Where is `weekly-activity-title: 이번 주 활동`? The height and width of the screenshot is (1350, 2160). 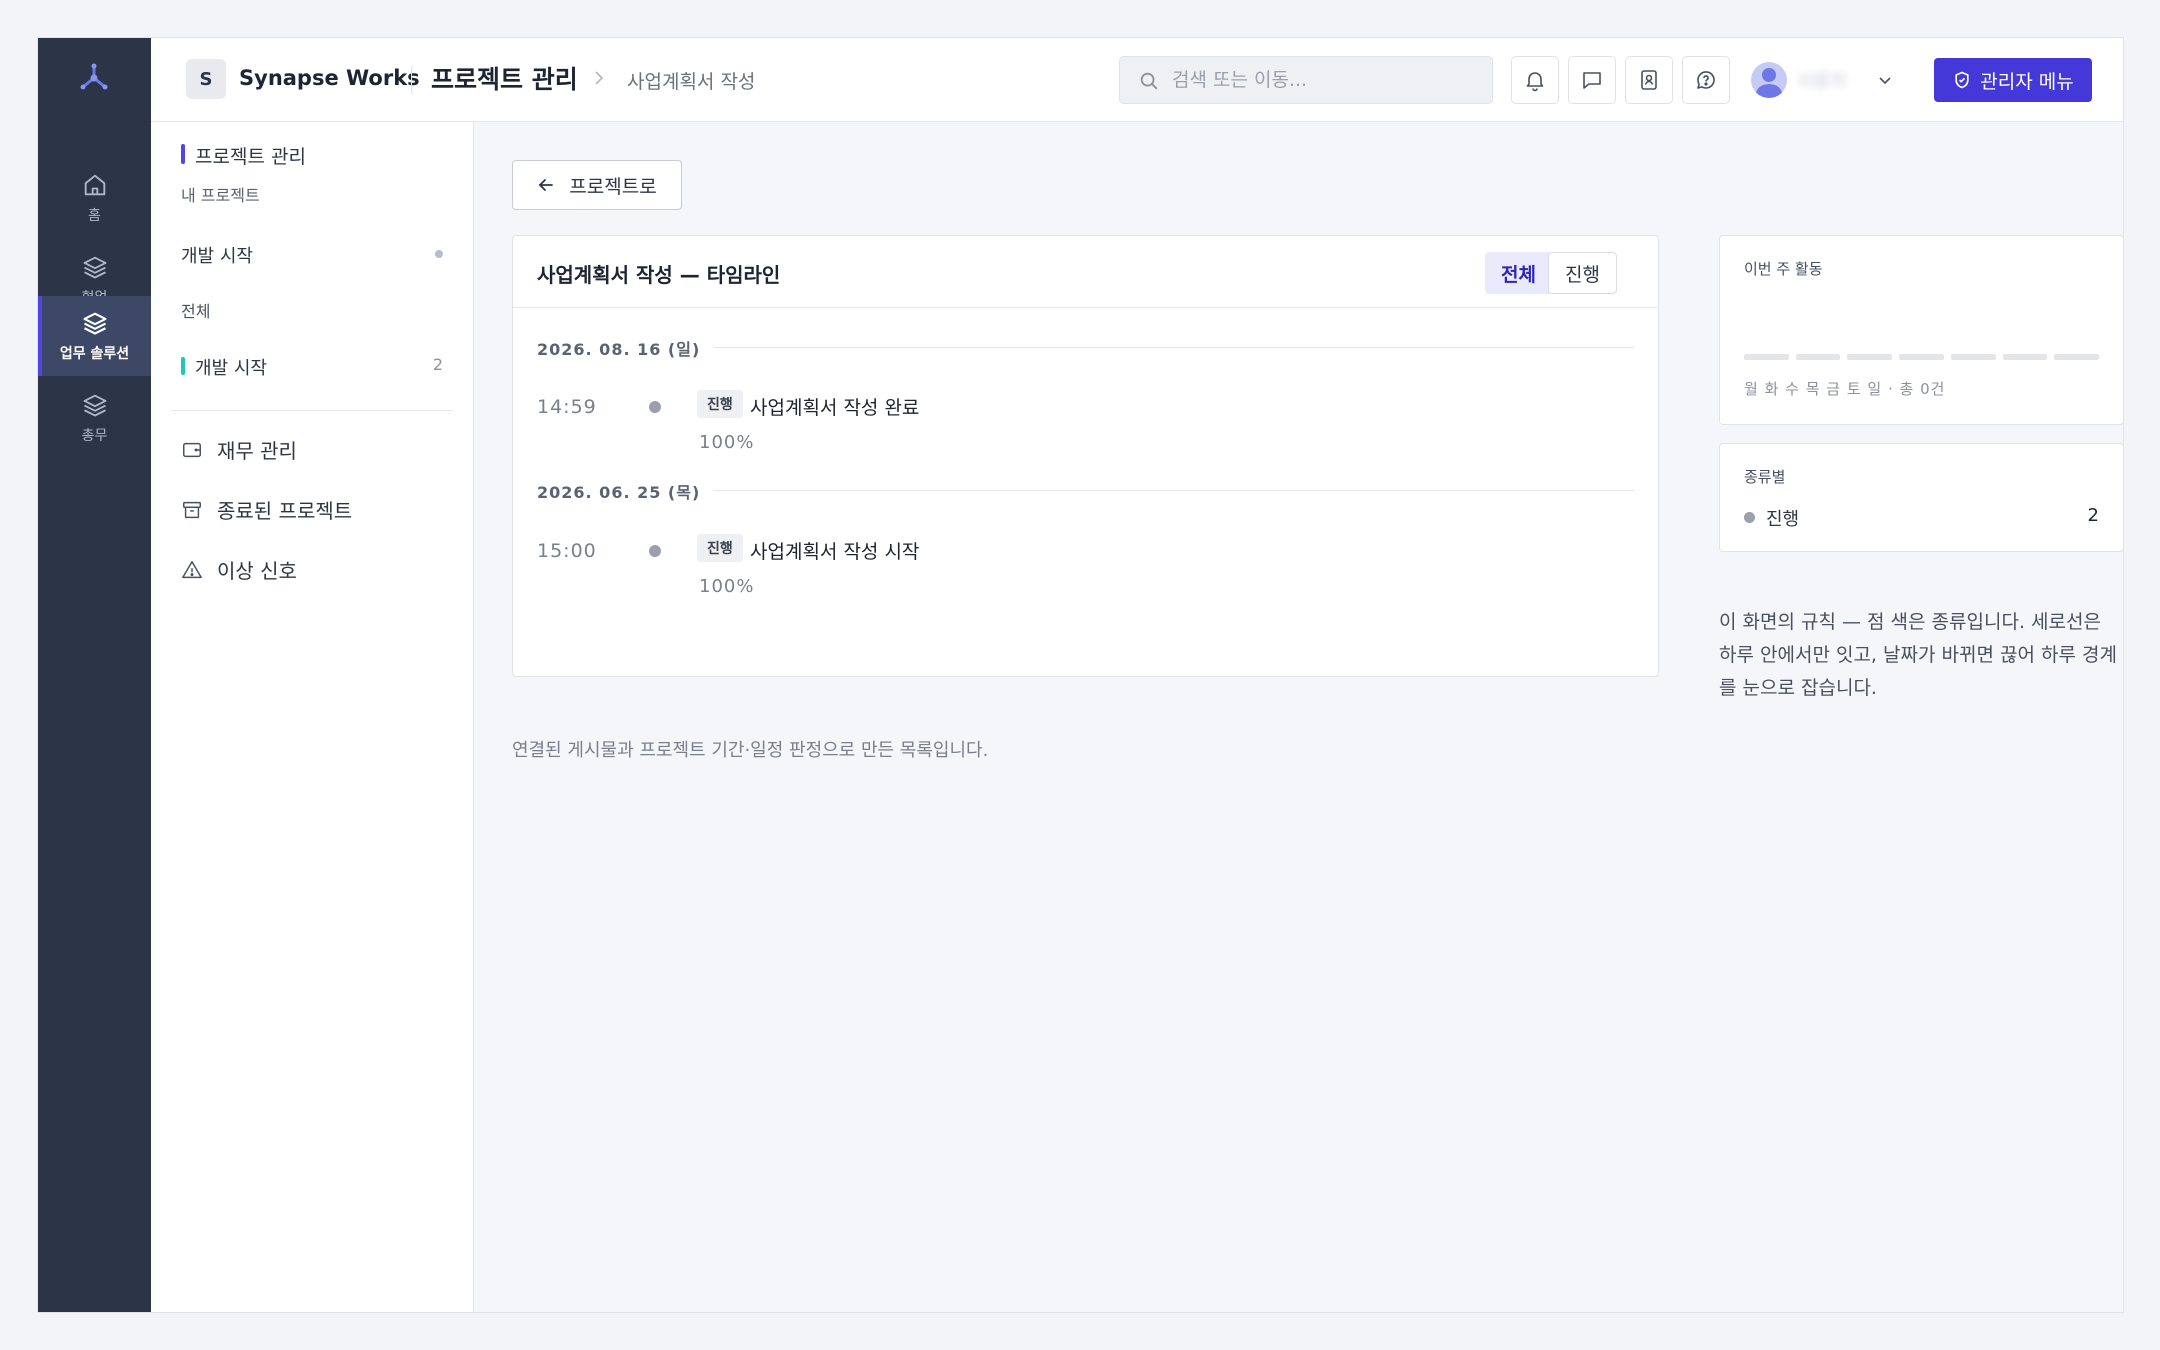
weekly-activity-title: 이번 주 활동 is located at coordinates (1783, 269).